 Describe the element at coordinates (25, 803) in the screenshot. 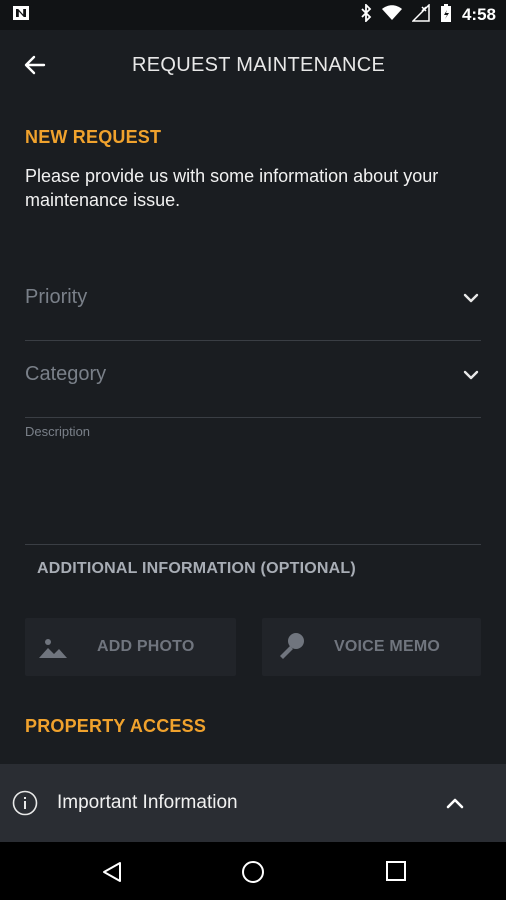

I see `info-icon` at that location.